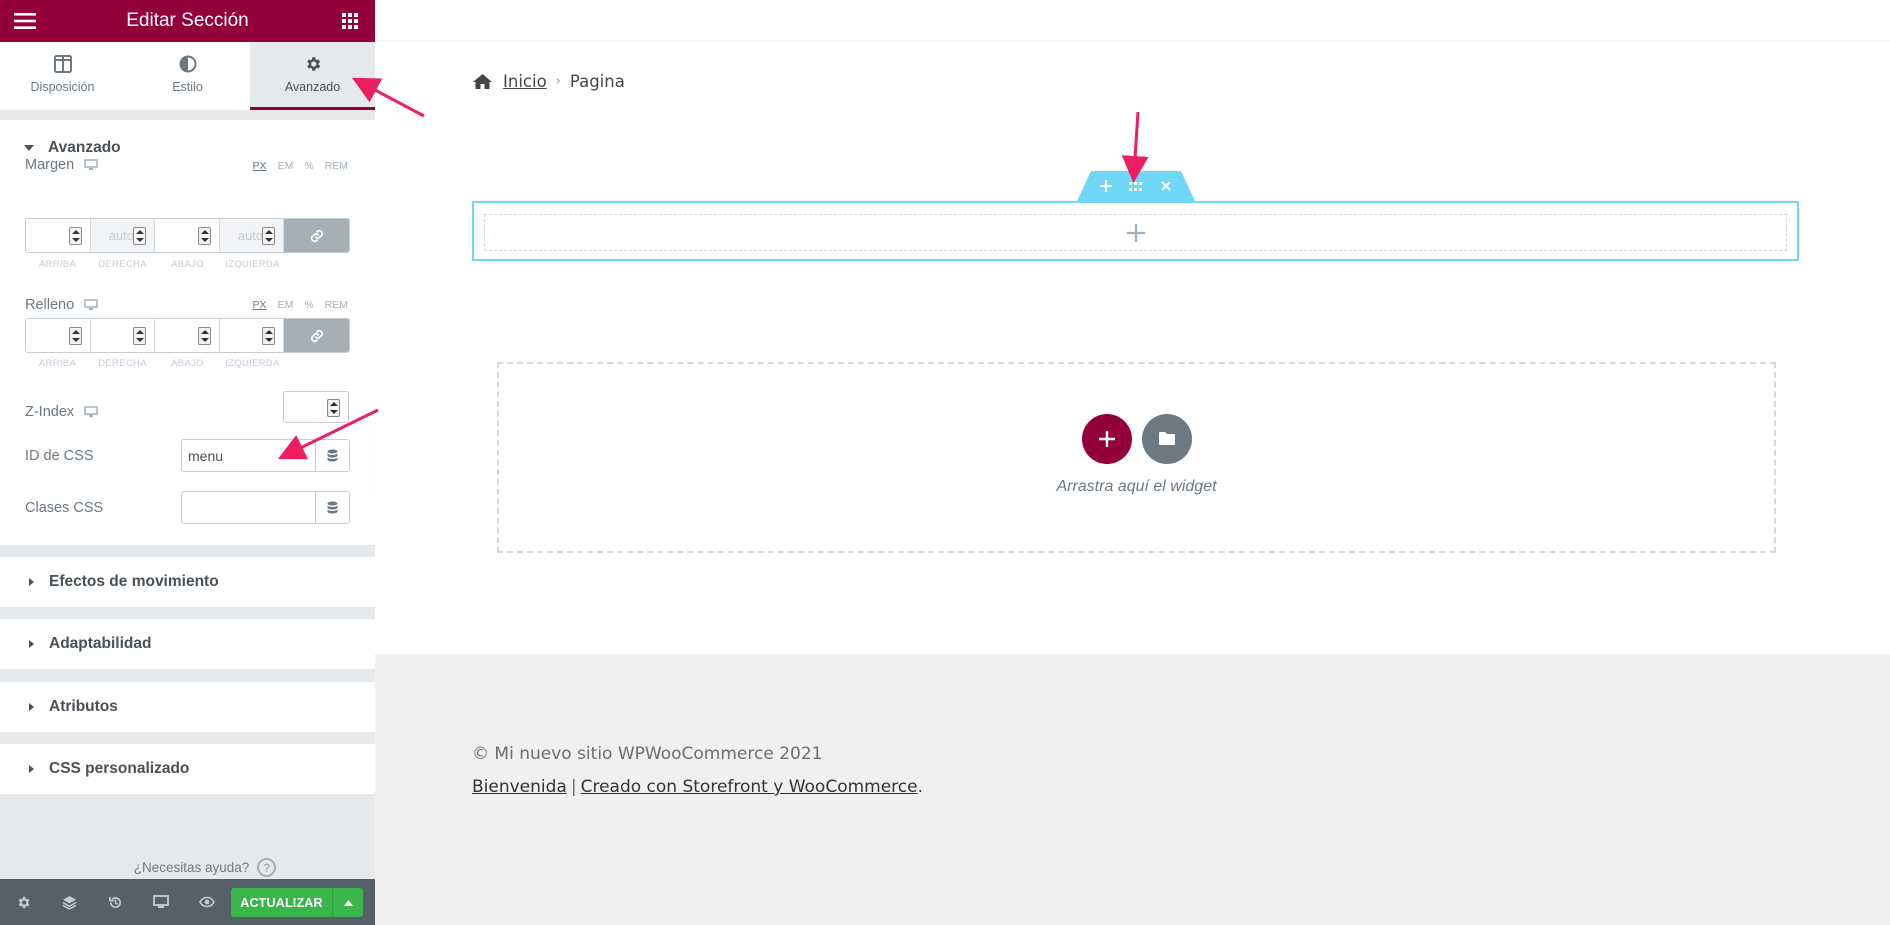 The height and width of the screenshot is (925, 1890). Describe the element at coordinates (50, 165) in the screenshot. I see `margin-label: Margen` at that location.